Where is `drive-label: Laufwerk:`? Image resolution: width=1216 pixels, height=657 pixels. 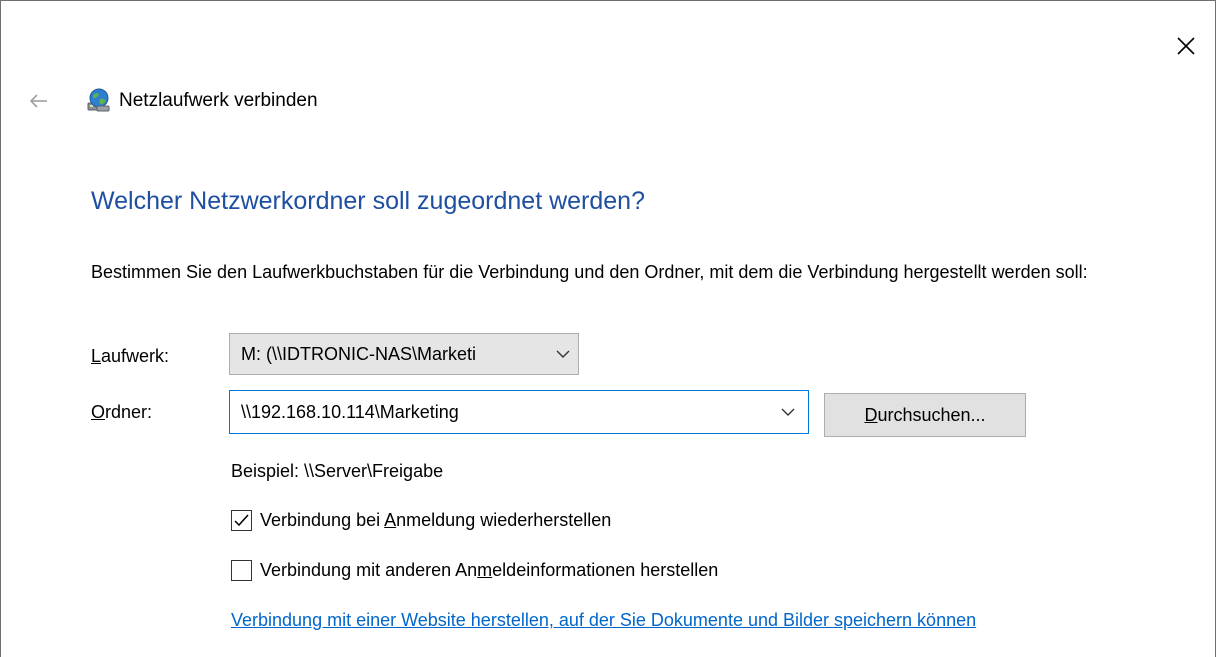
drive-label: Laufwerk: is located at coordinates (130, 356).